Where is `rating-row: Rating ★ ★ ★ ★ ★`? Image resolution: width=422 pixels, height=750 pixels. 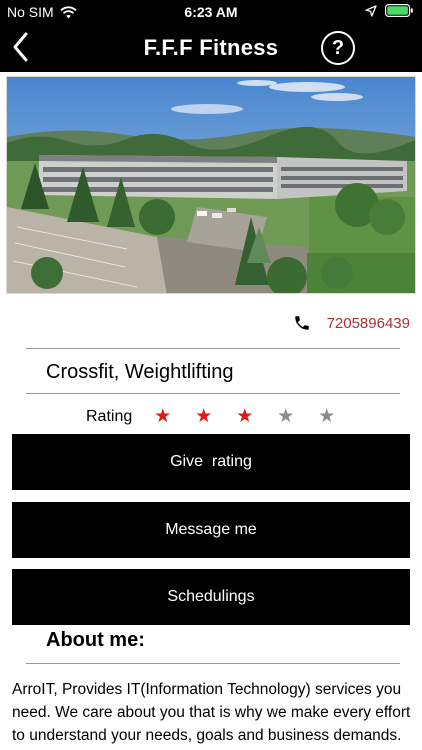 rating-row: Rating ★ ★ ★ ★ ★ is located at coordinates (216, 417).